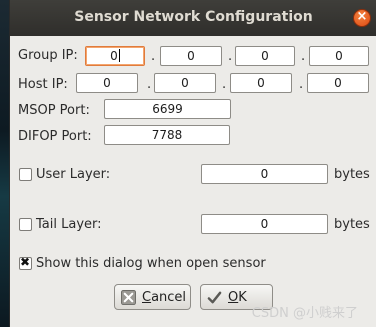 This screenshot has height=327, width=376. Describe the element at coordinates (43, 84) in the screenshot. I see `host-ip-label: Host IP:` at that location.